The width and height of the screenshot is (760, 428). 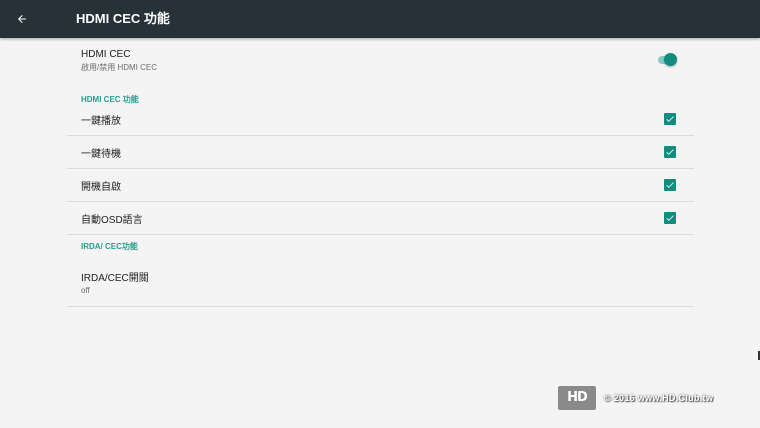 I want to click on hdmi-cec-subtitle: 啟用/禁用 HDMI CEC, so click(x=119, y=67).